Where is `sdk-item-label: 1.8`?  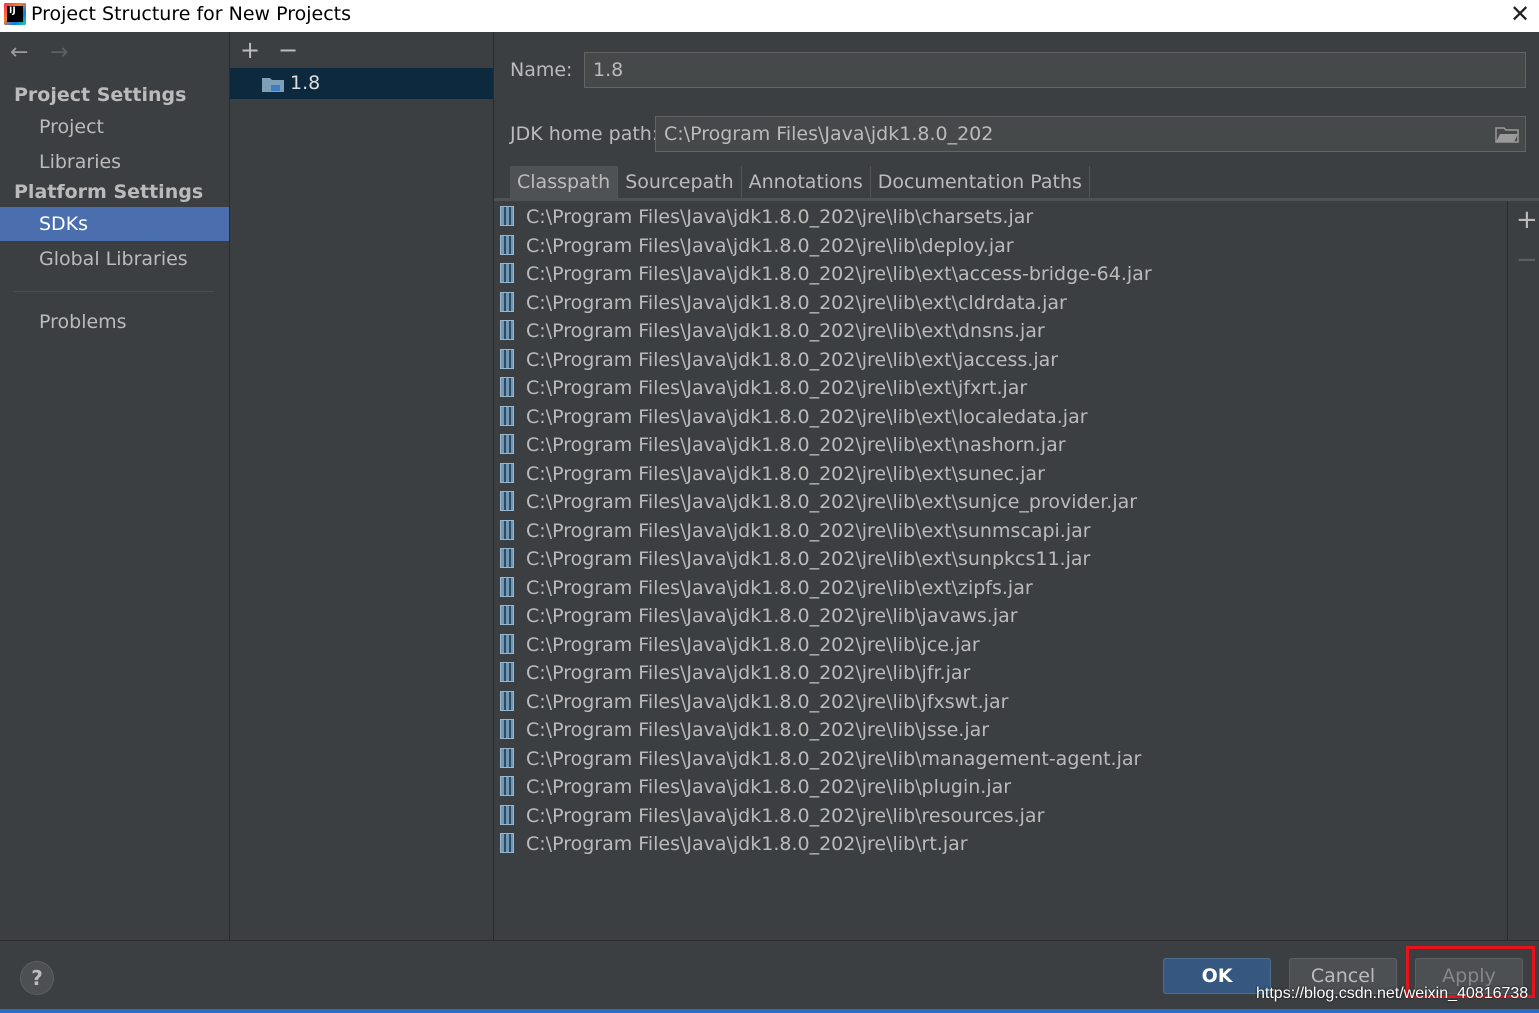
sdk-item-label: 1.8 is located at coordinates (305, 83).